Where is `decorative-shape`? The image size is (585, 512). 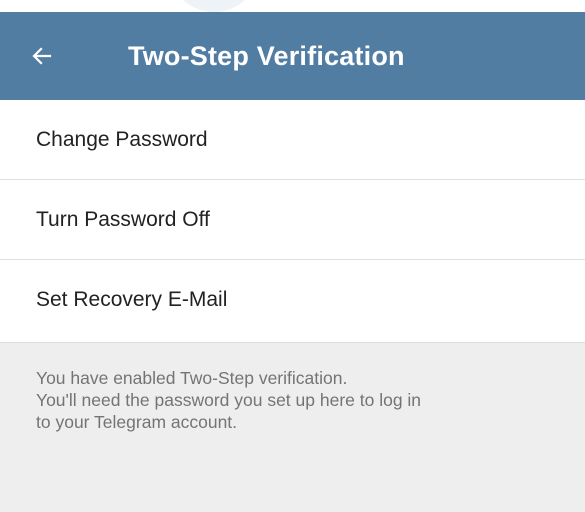
decorative-shape is located at coordinates (214, 6).